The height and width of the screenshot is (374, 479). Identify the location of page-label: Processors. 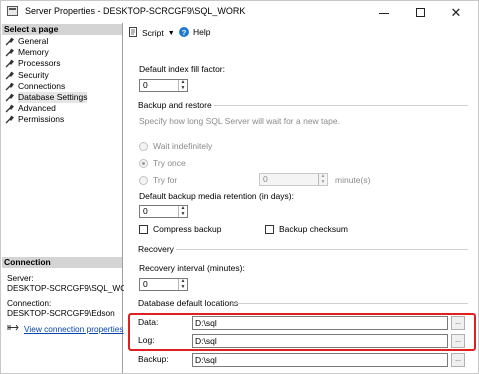
(39, 63).